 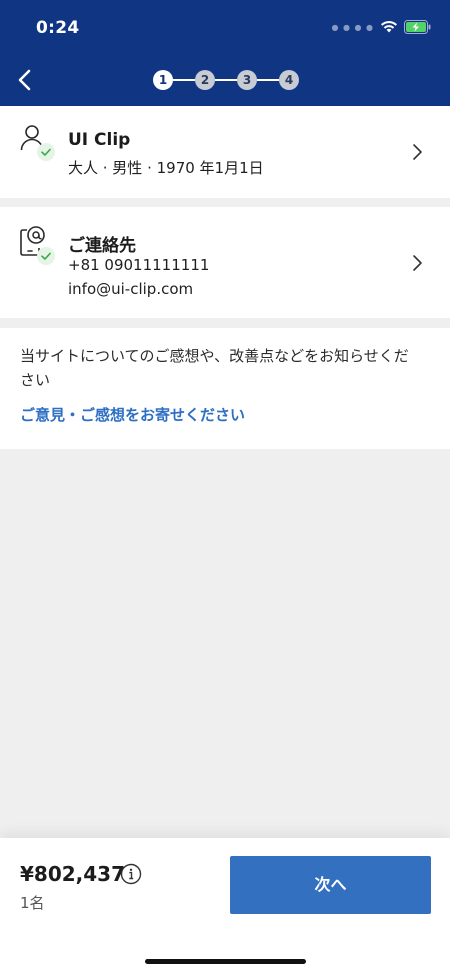 I want to click on step-3: 3, so click(x=247, y=80).